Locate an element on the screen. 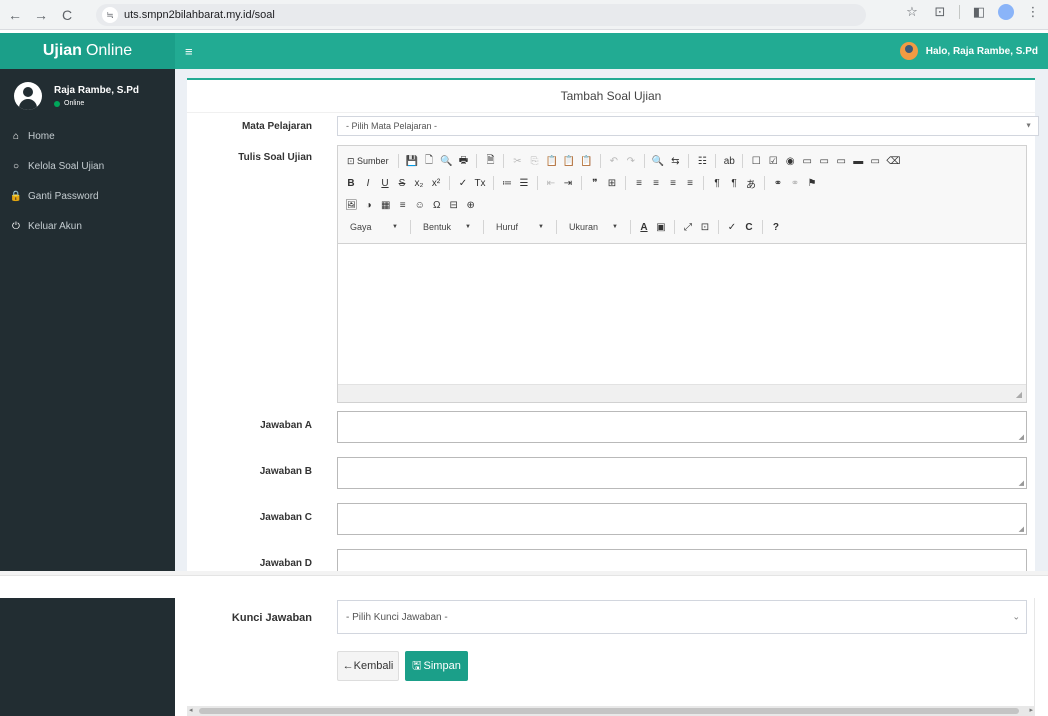 This screenshot has height=716, width=1048. iframe-icon: ⊕ is located at coordinates (471, 205).